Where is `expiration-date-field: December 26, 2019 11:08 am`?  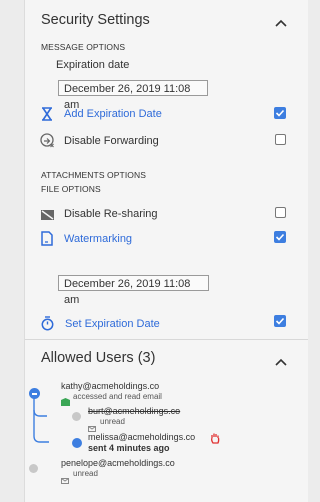
expiration-date-field: December 26, 2019 11:08 am is located at coordinates (133, 95).